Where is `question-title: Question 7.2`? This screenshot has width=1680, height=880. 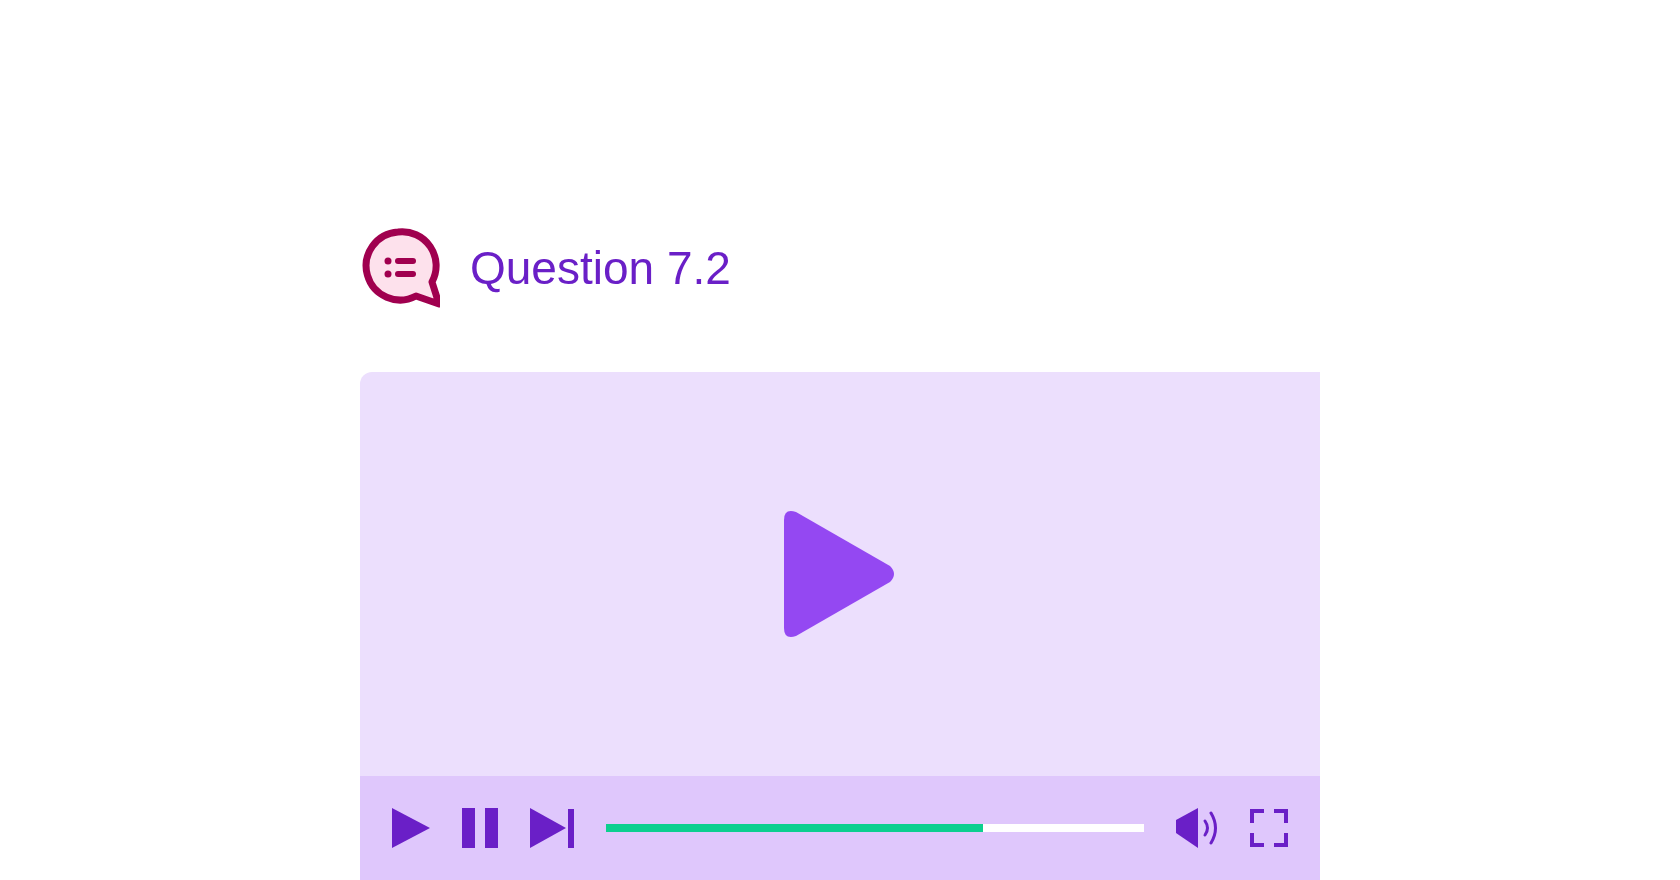
question-title: Question 7.2 is located at coordinates (600, 268).